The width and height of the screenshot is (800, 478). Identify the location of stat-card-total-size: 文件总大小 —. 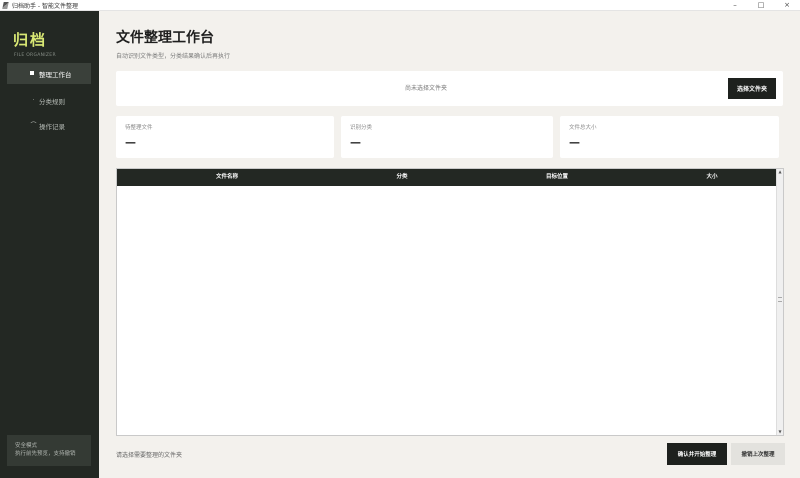
(669, 137).